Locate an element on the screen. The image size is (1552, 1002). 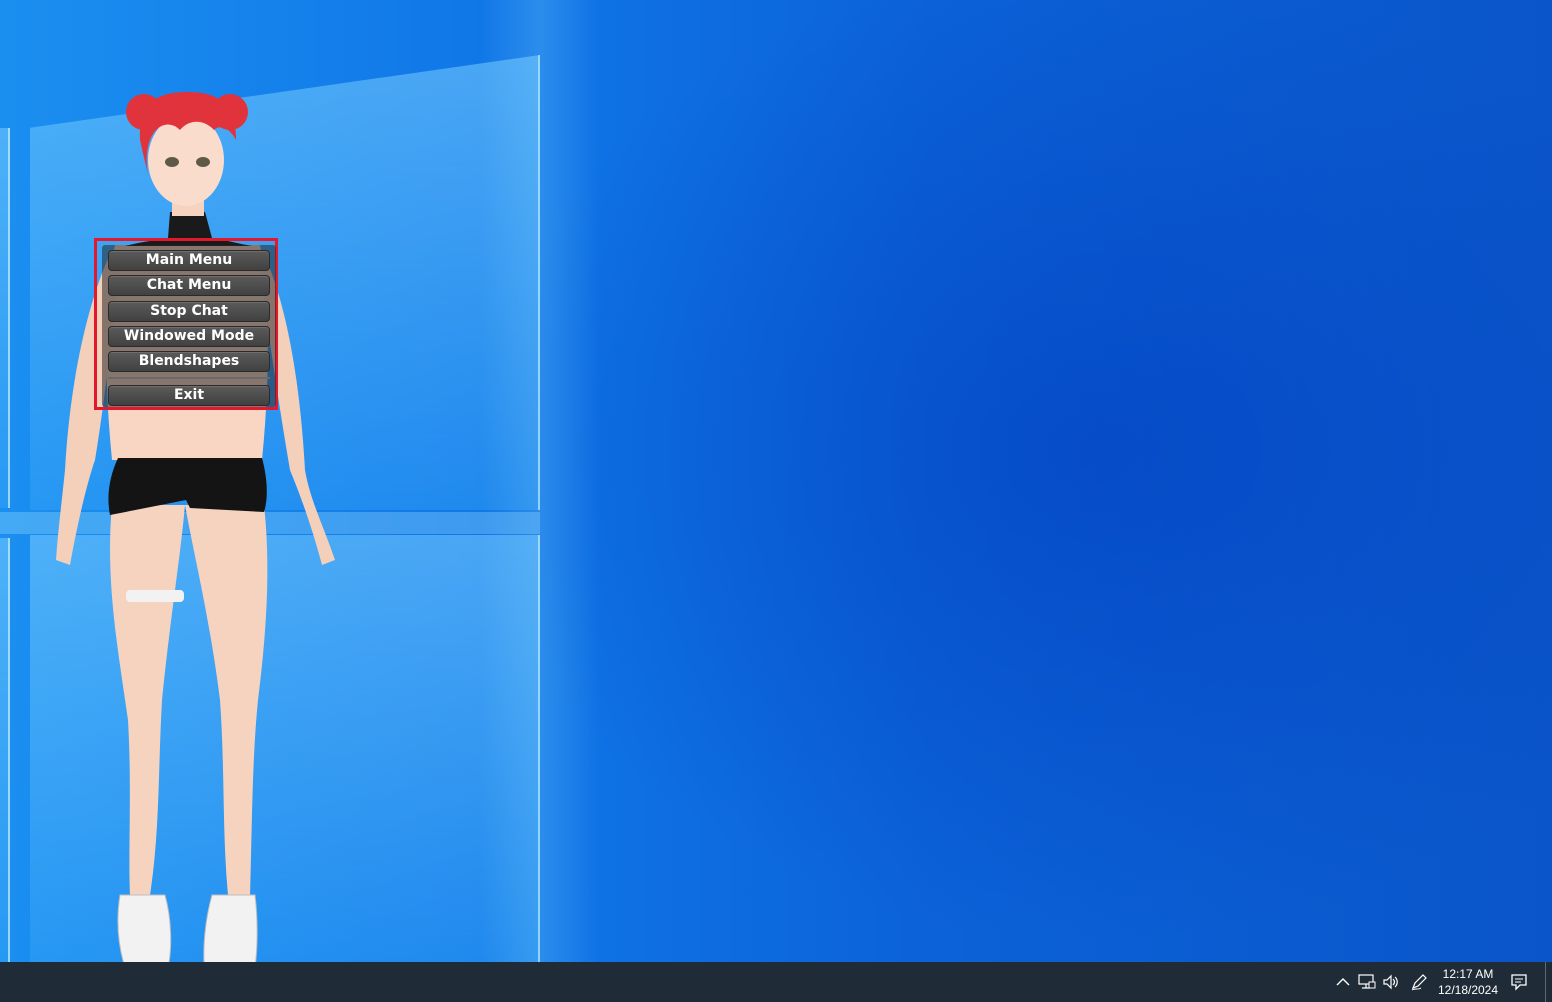
volume-icon is located at coordinates (1391, 982).